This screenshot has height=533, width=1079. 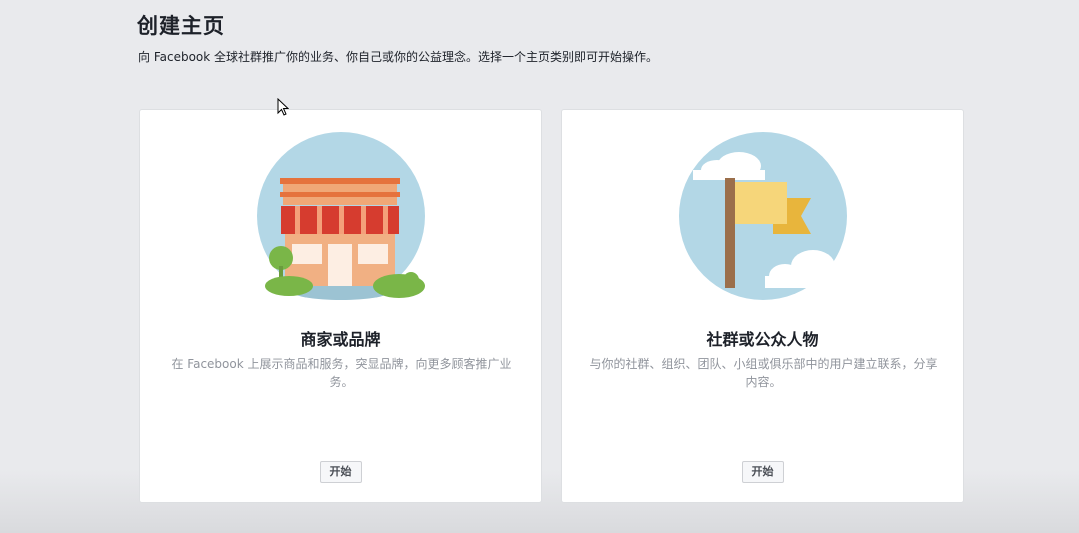 What do you see at coordinates (762, 472) in the screenshot?
I see `community-start-button: 开始` at bounding box center [762, 472].